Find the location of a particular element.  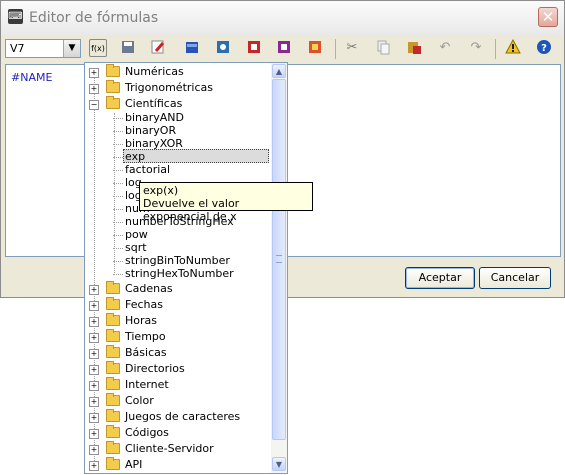

tree-node-codigos: + Códigos is located at coordinates (178, 433).